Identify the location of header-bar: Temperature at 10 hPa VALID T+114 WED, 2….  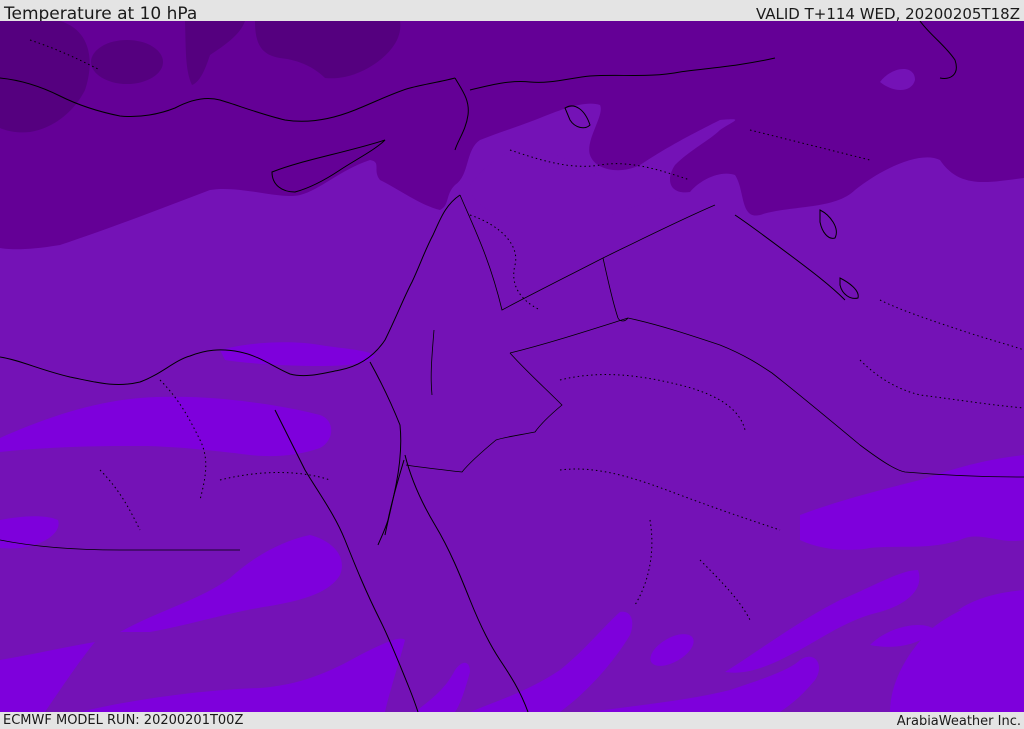
(512, 12).